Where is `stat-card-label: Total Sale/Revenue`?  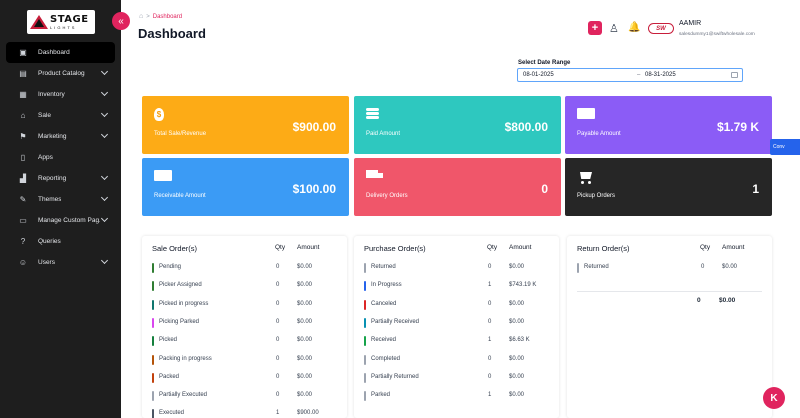
stat-card-label: Total Sale/Revenue is located at coordinates (180, 134).